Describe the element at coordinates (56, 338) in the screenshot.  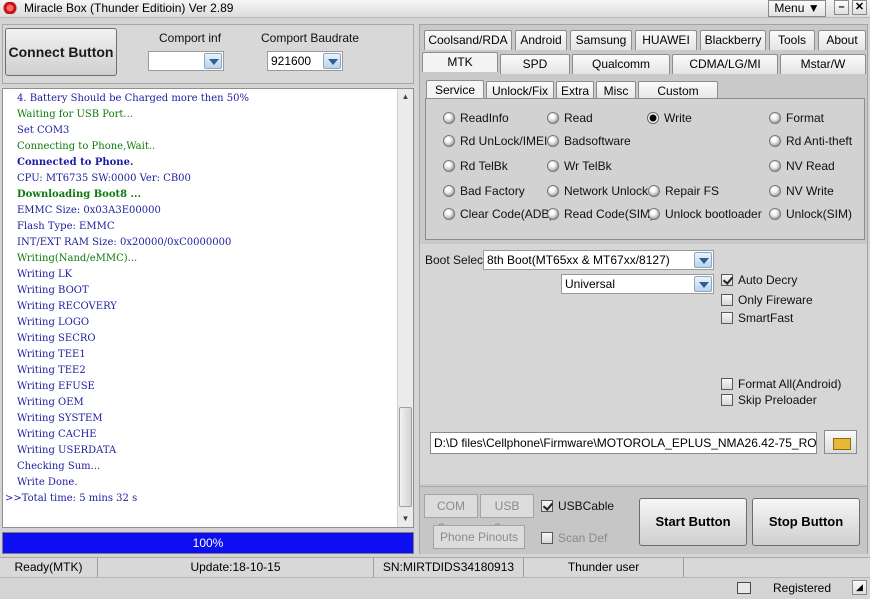
I see `log-line: Writing SECRO` at that location.